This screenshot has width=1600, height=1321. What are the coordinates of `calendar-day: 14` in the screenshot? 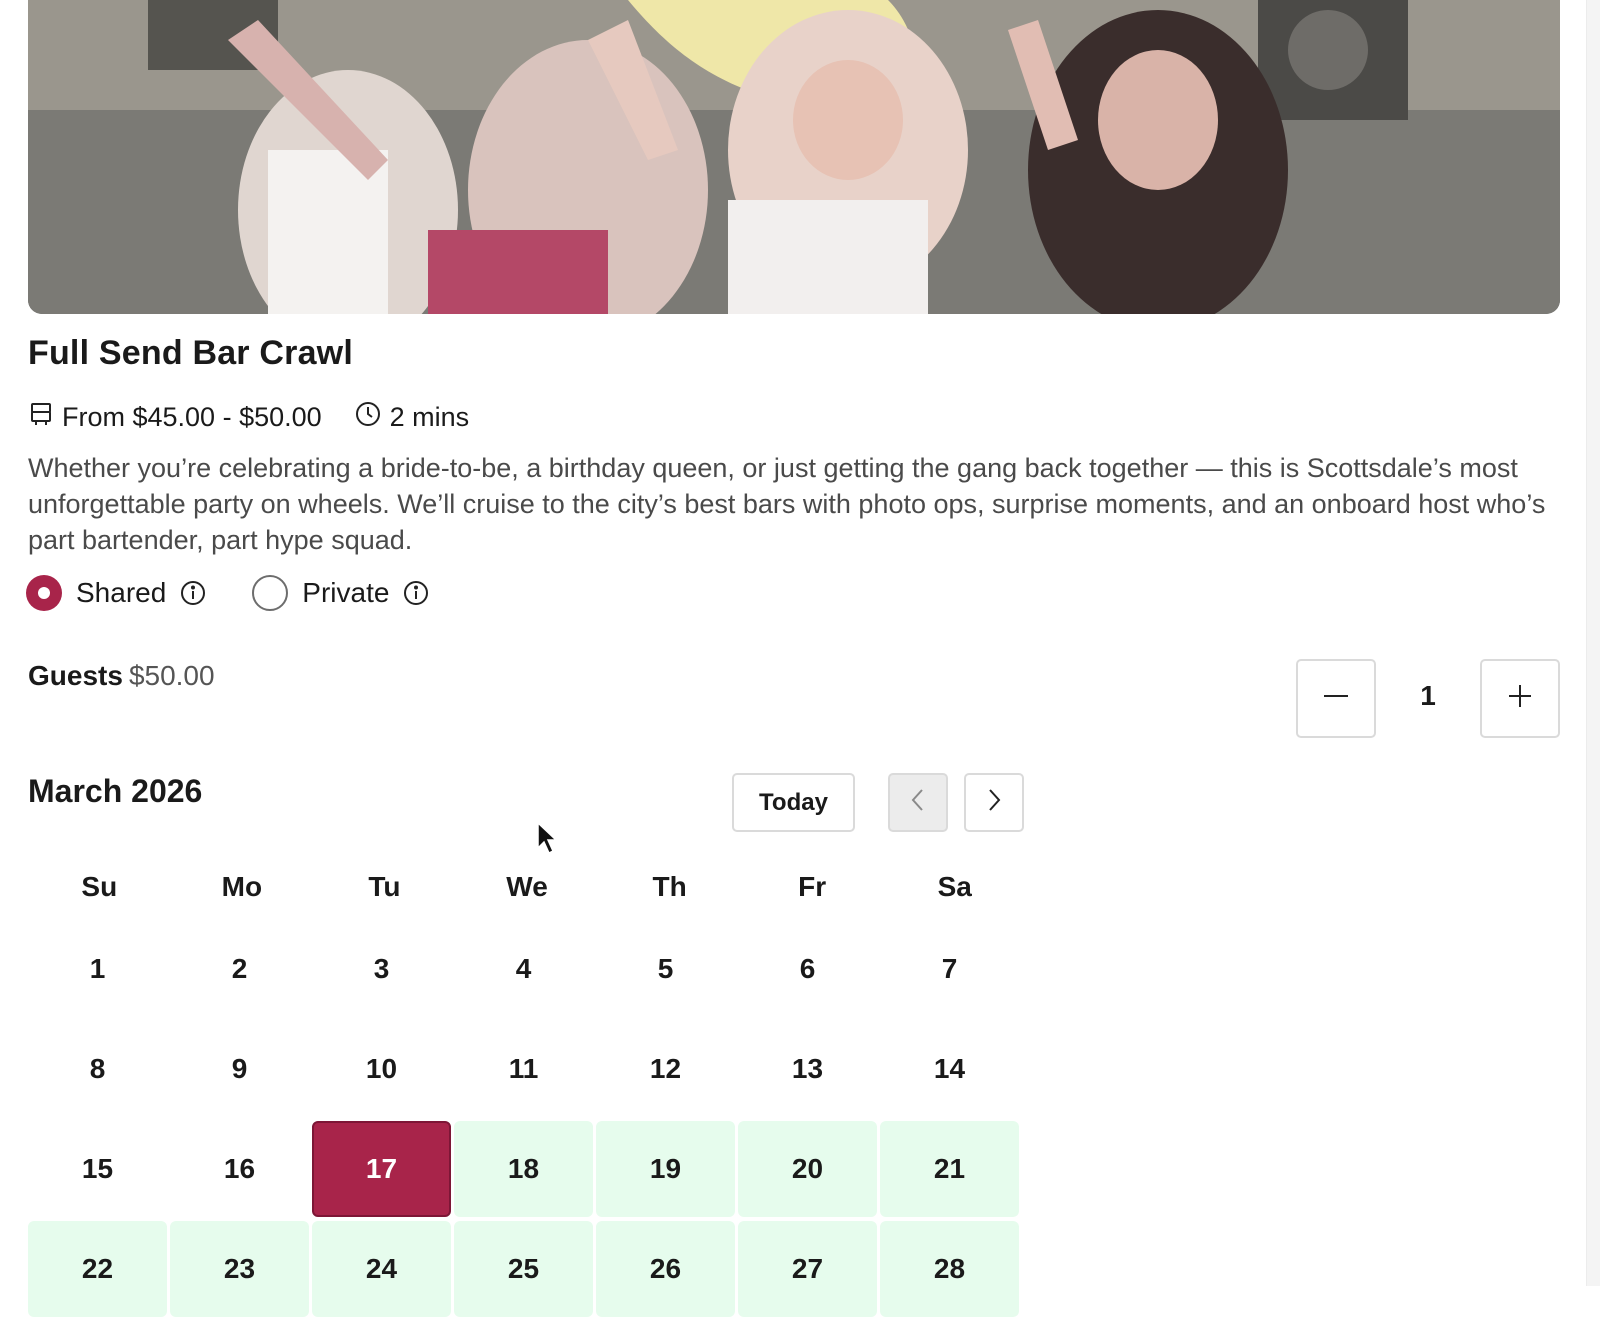 It's located at (949, 1068).